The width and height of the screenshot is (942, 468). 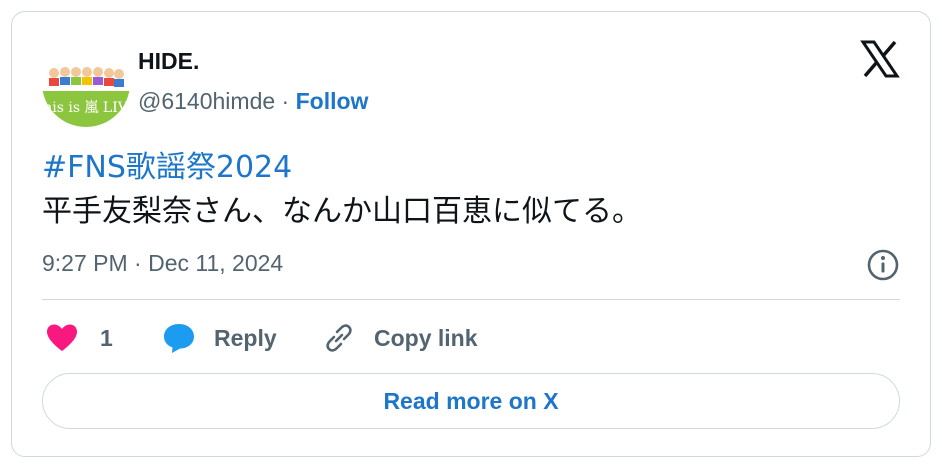 I want to click on reply-button: Reply, so click(x=219, y=338).